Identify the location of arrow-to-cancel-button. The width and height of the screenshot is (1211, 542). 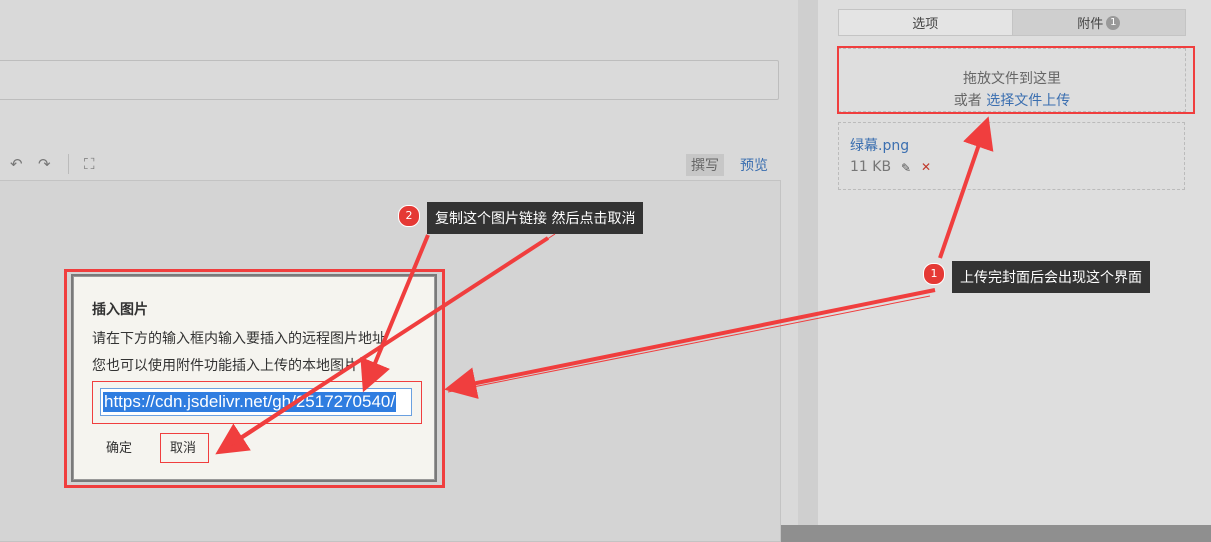
(382, 345).